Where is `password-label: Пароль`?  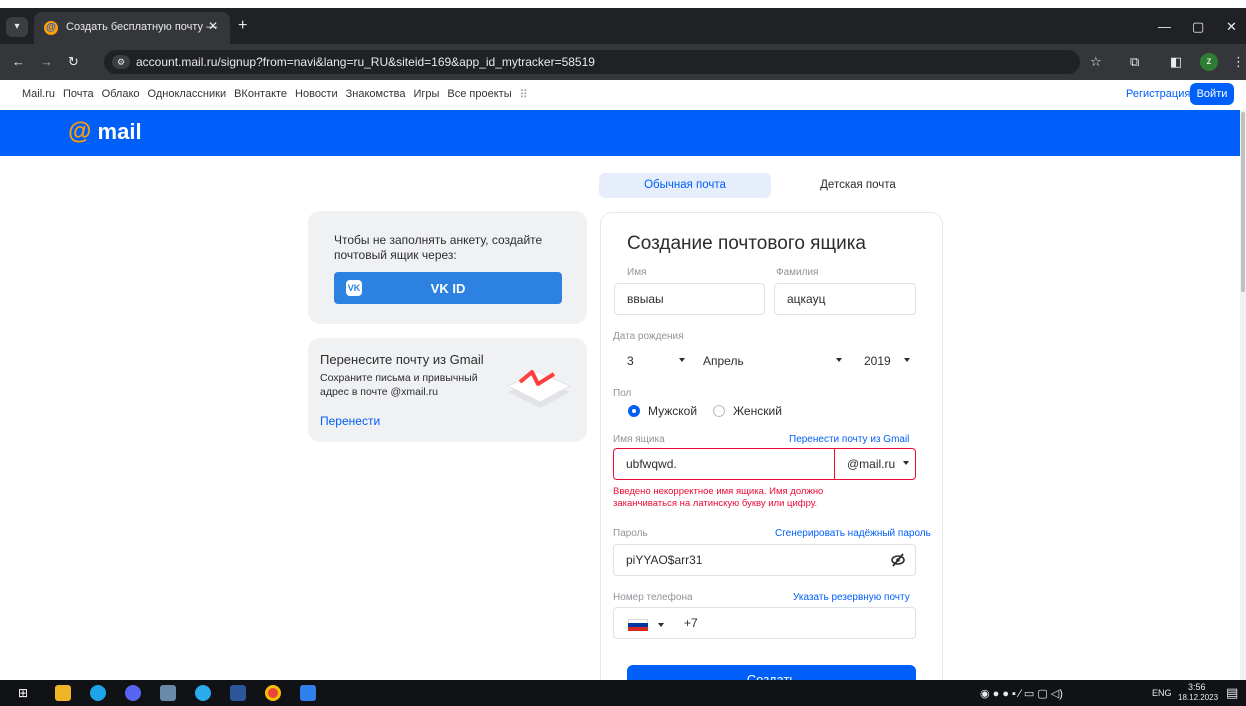 password-label: Пароль is located at coordinates (630, 533).